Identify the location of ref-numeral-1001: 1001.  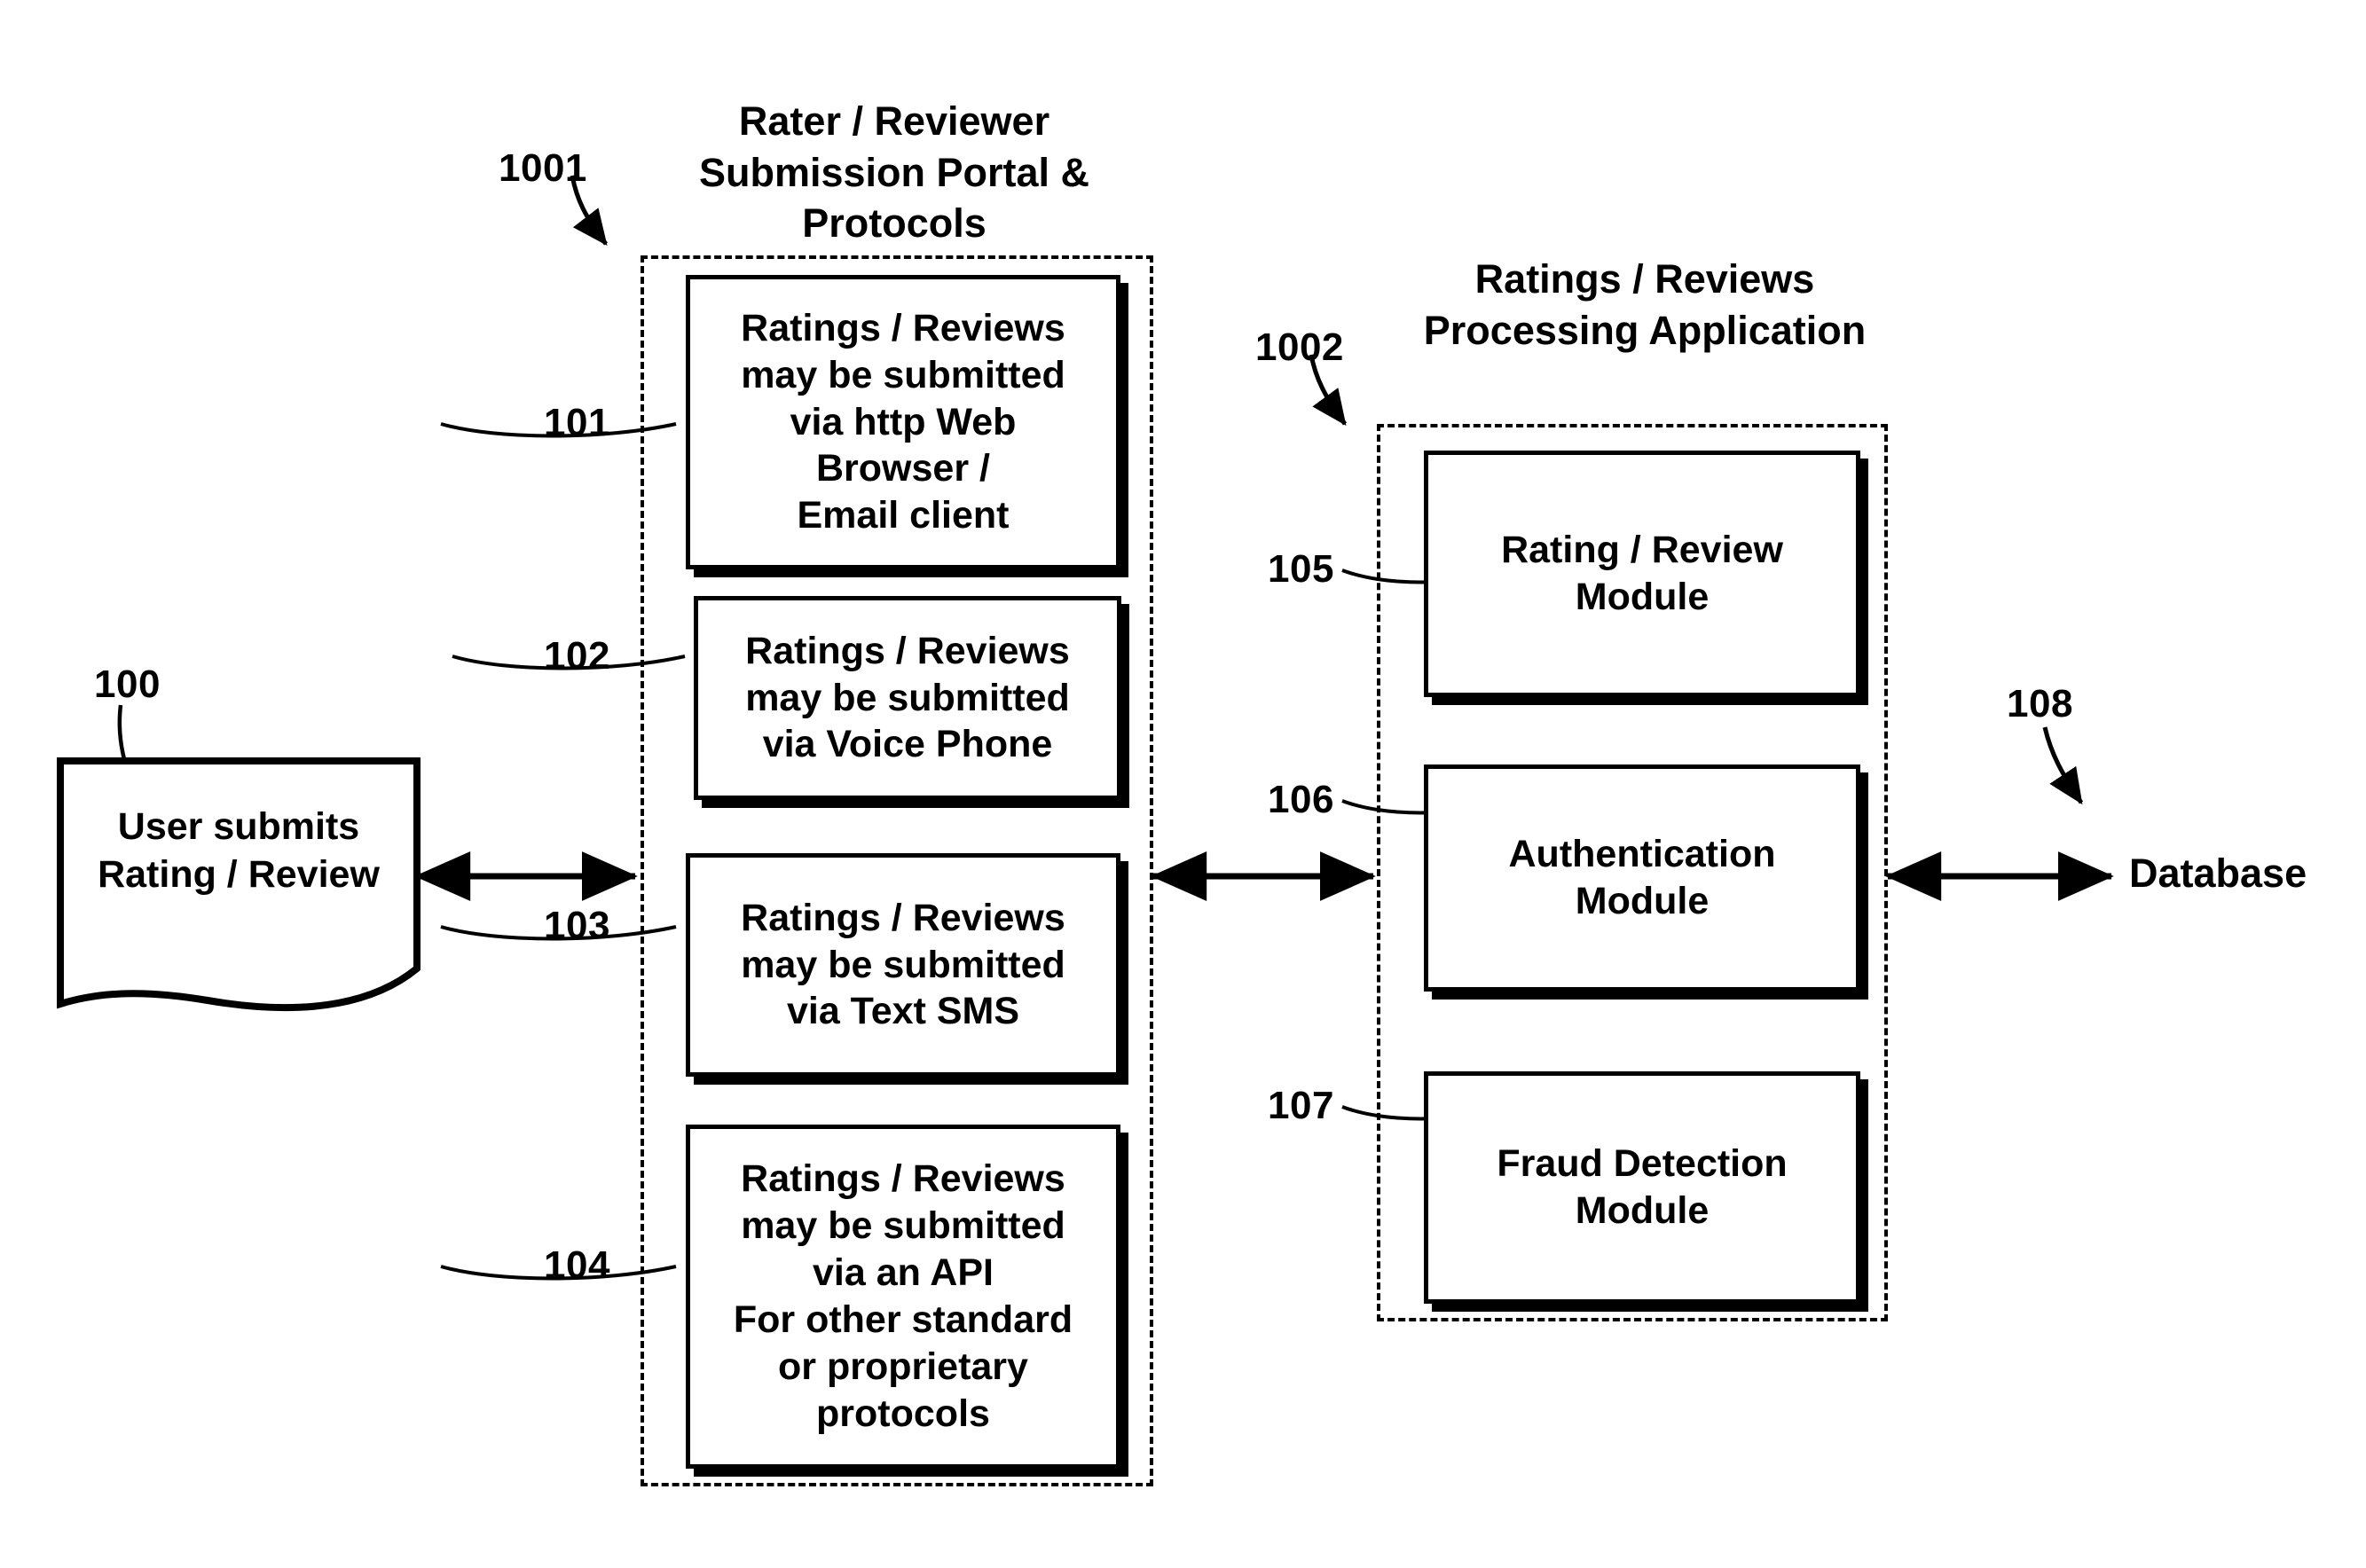
(543, 168).